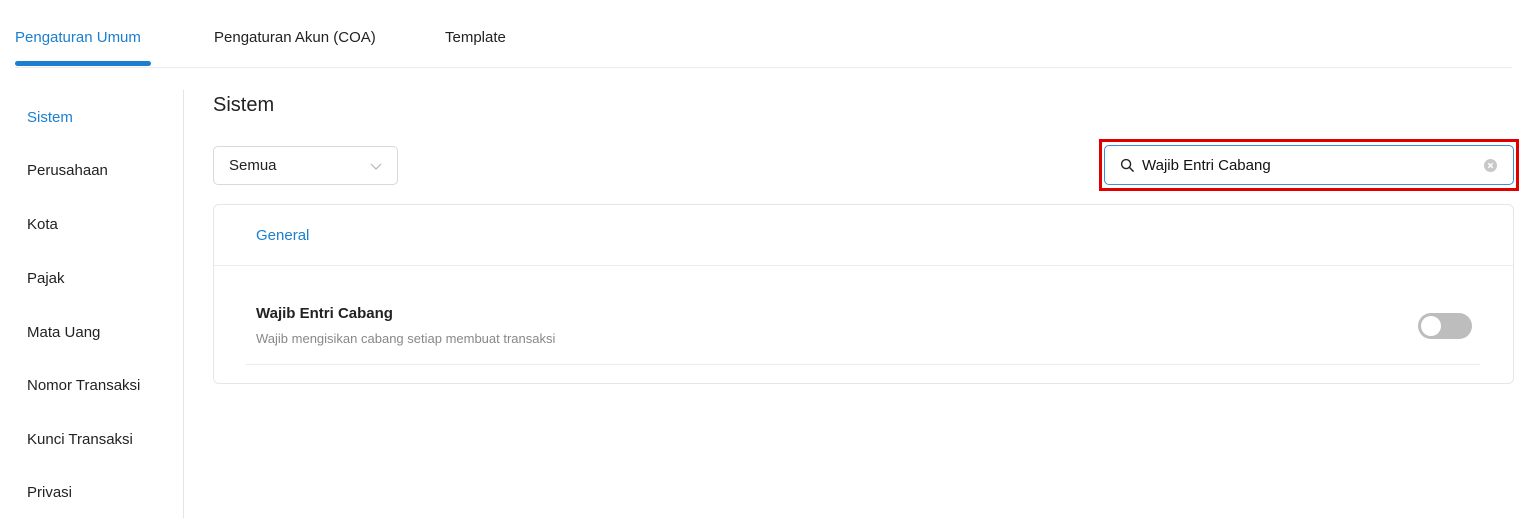 This screenshot has height=530, width=1536. What do you see at coordinates (87, 439) in the screenshot?
I see `sidebar-item-kunci-transaksi: Kunci Transaksi` at bounding box center [87, 439].